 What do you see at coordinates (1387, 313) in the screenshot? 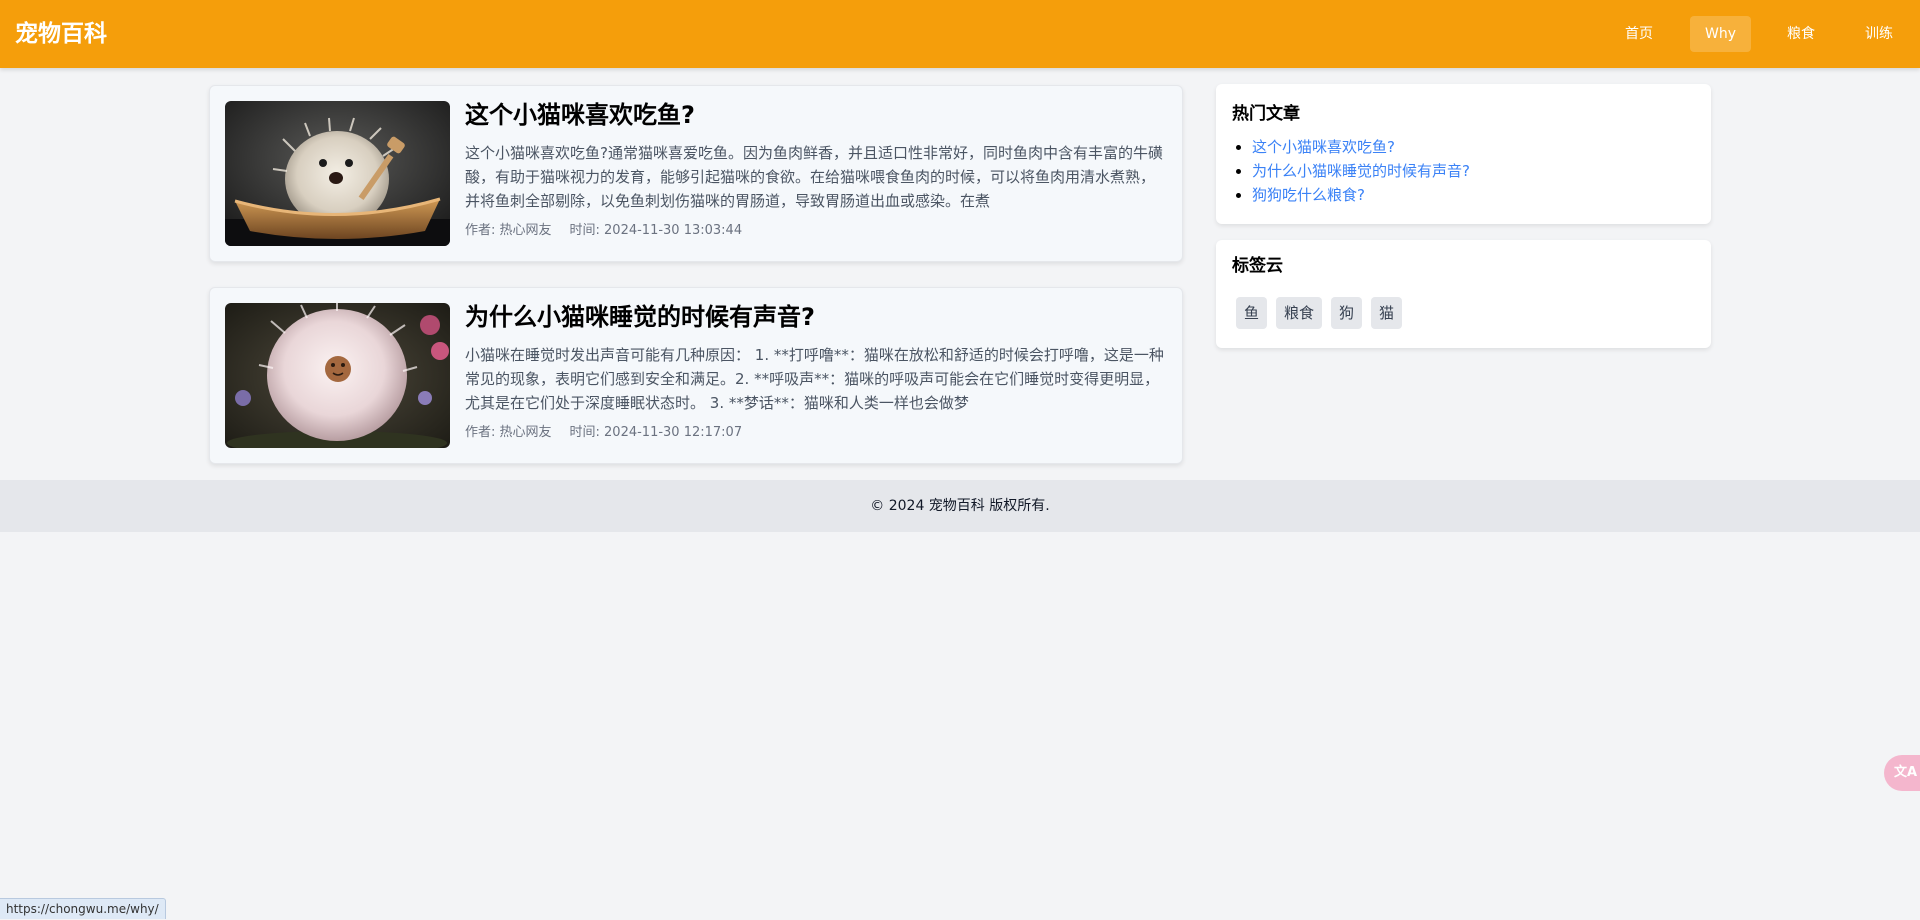
I see `tag-cat: 猫` at bounding box center [1387, 313].